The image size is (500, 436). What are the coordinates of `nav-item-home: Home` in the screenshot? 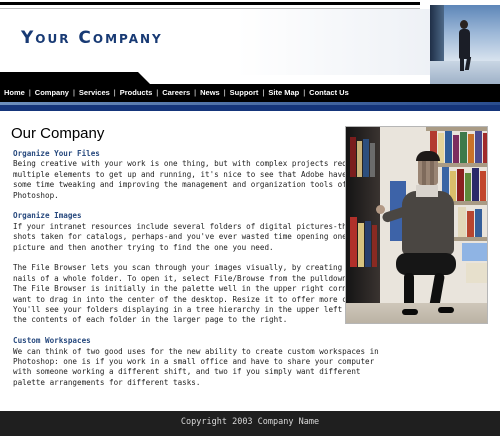 It's located at (14, 93).